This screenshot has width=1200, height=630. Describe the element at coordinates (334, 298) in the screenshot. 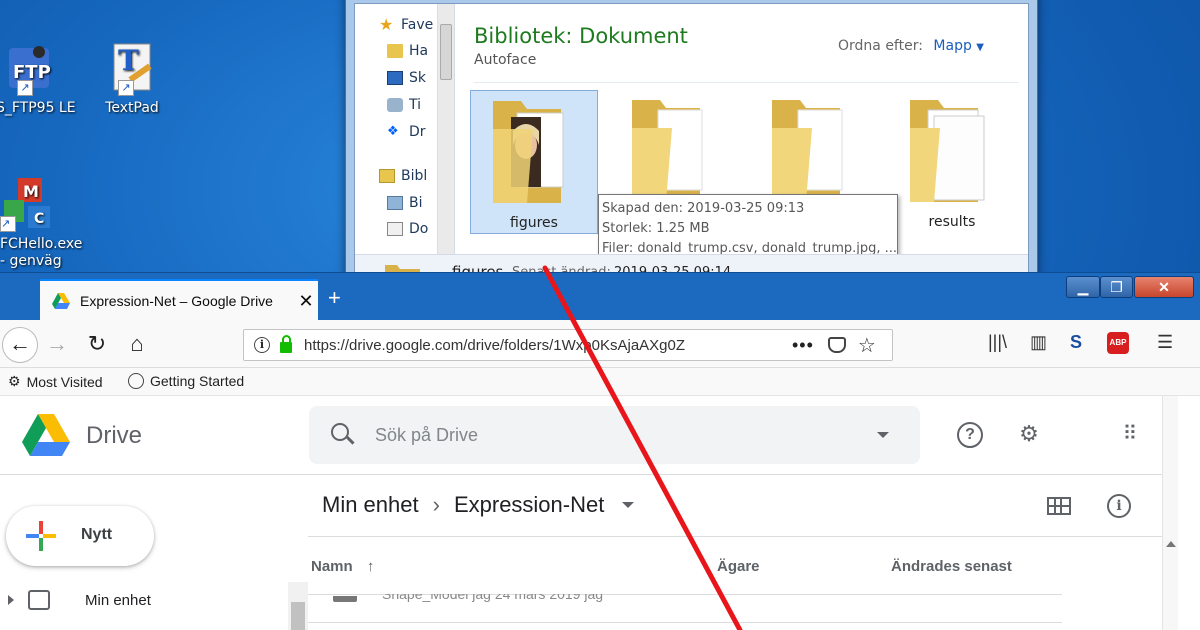

I see `new-tab-button: +` at that location.